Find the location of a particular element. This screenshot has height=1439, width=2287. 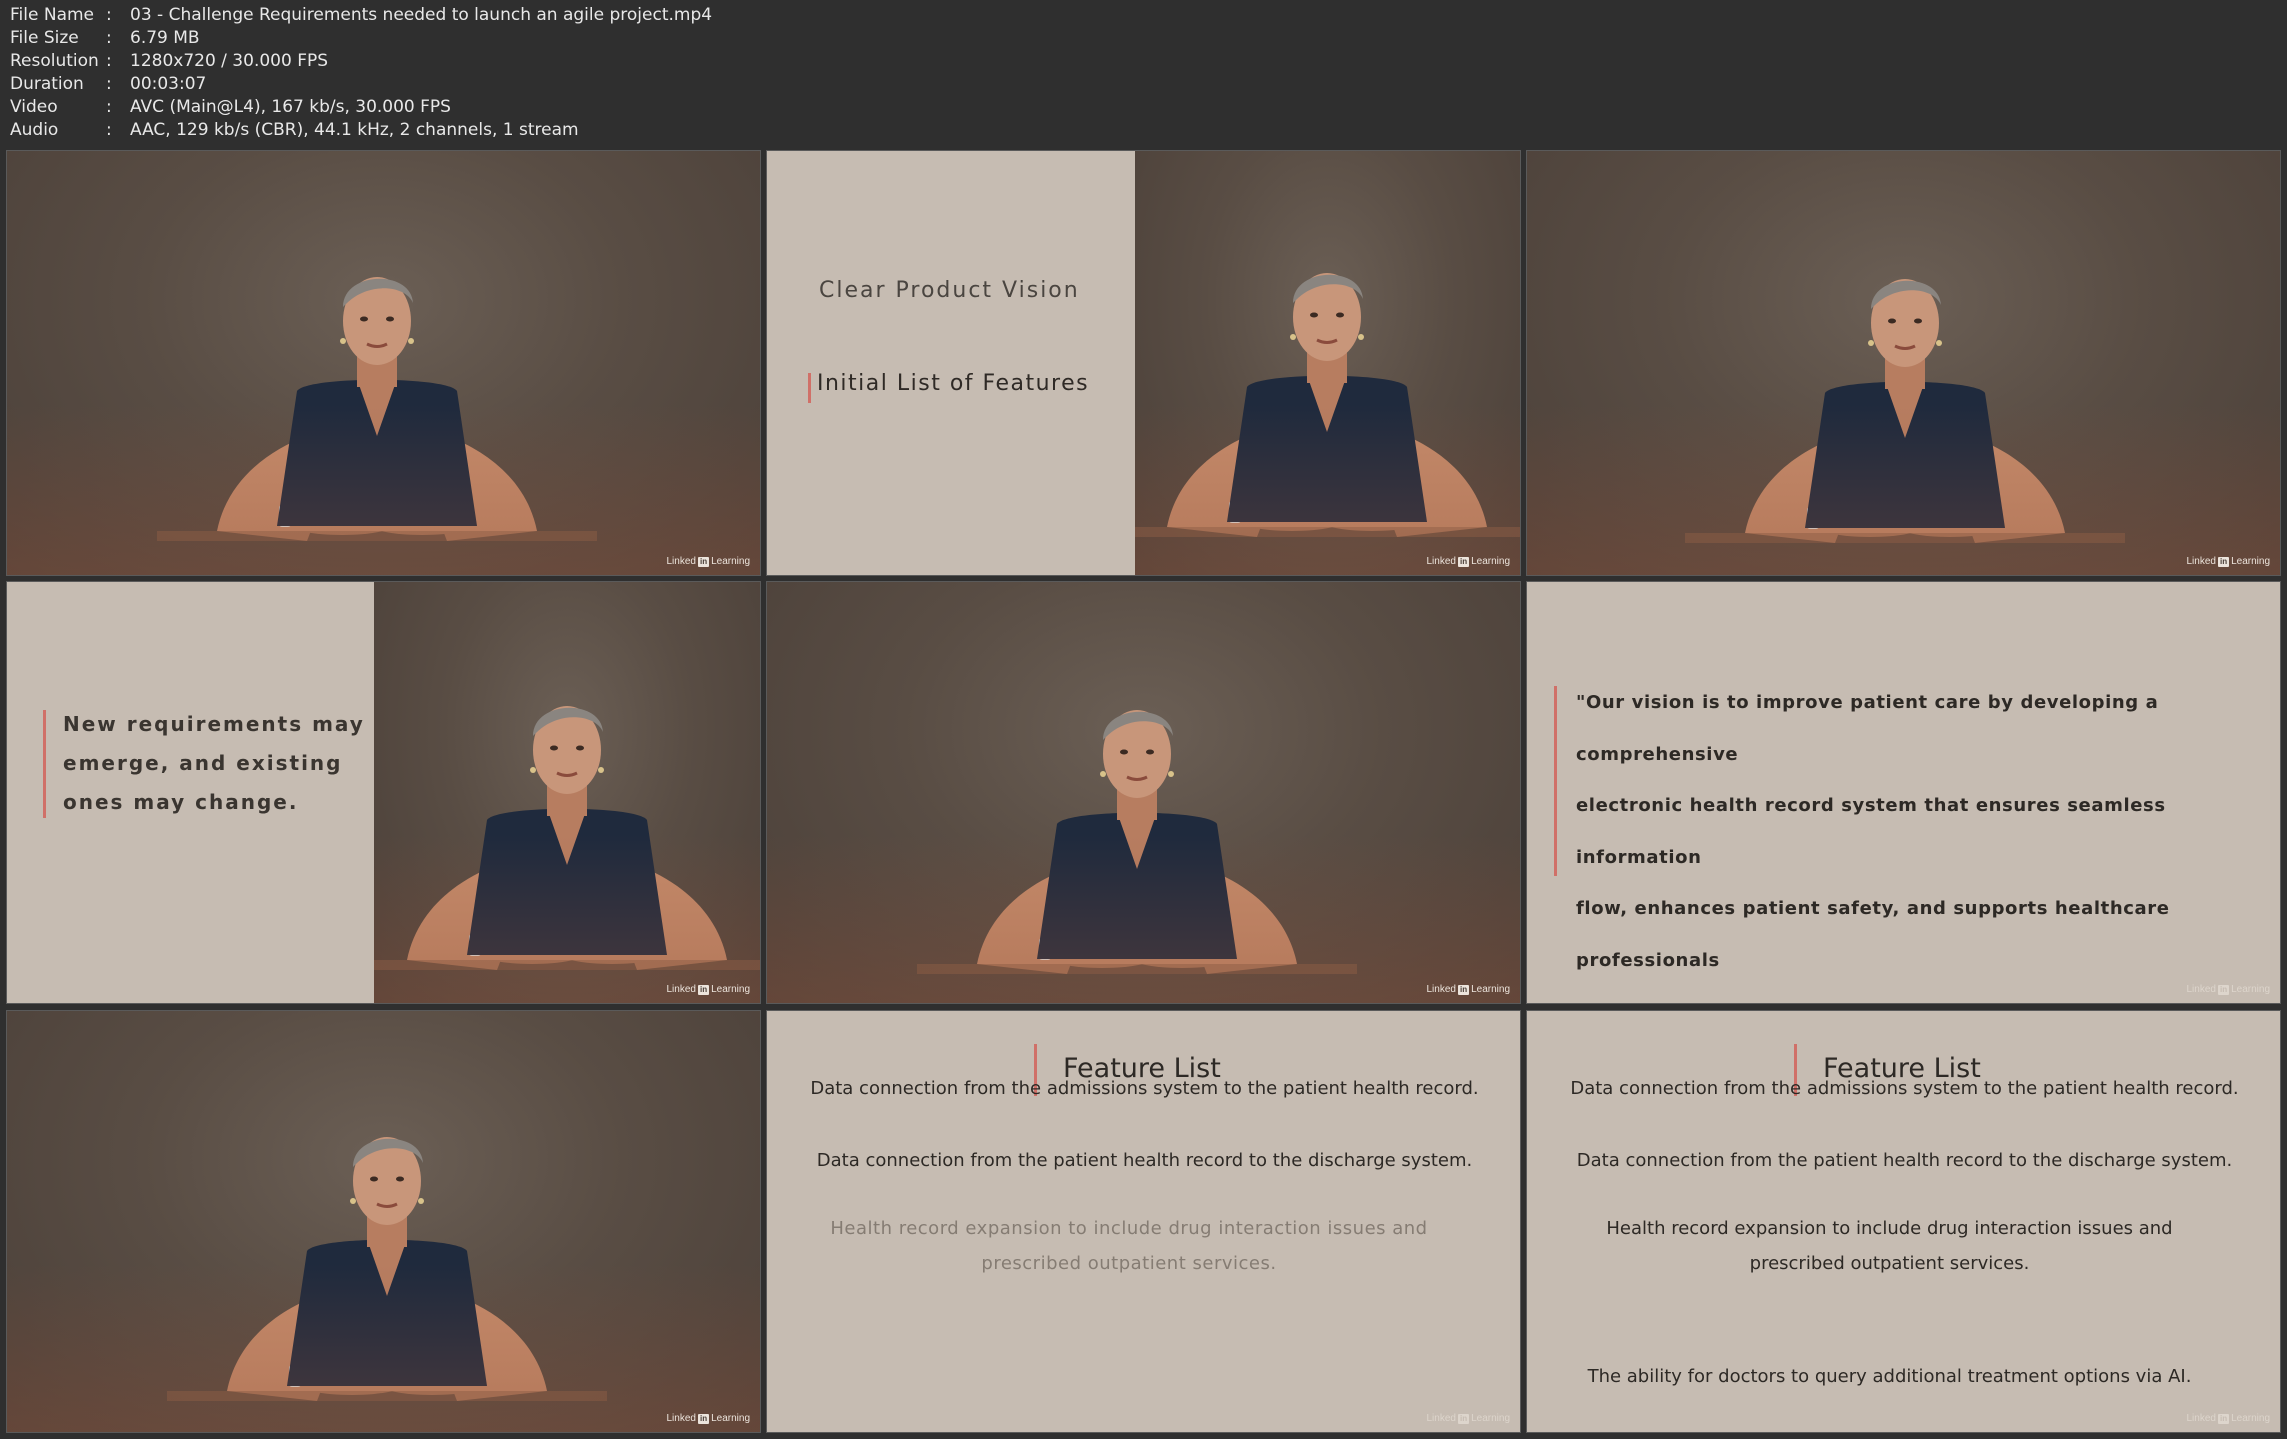

duration-key: Duration is located at coordinates (47, 84).